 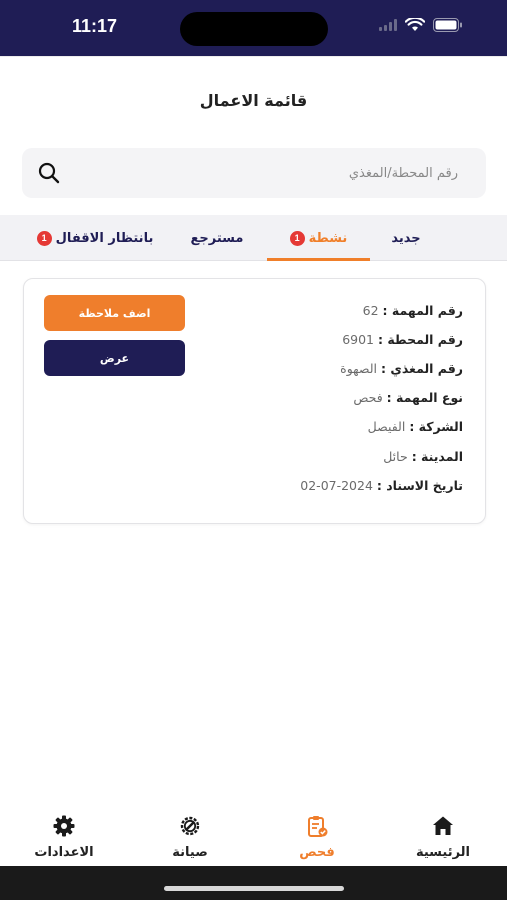 I want to click on tab-returned-label: مسترجع, so click(x=217, y=238).